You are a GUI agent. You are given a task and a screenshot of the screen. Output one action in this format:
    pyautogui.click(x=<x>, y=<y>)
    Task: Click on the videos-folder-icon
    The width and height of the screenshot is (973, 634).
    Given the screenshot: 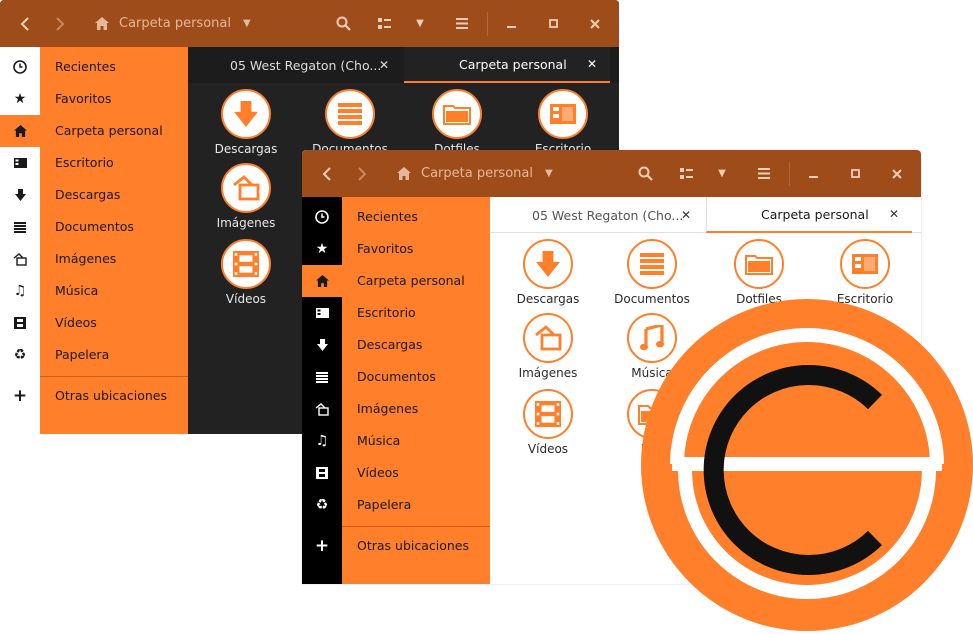 What is the action you would take?
    pyautogui.click(x=246, y=264)
    